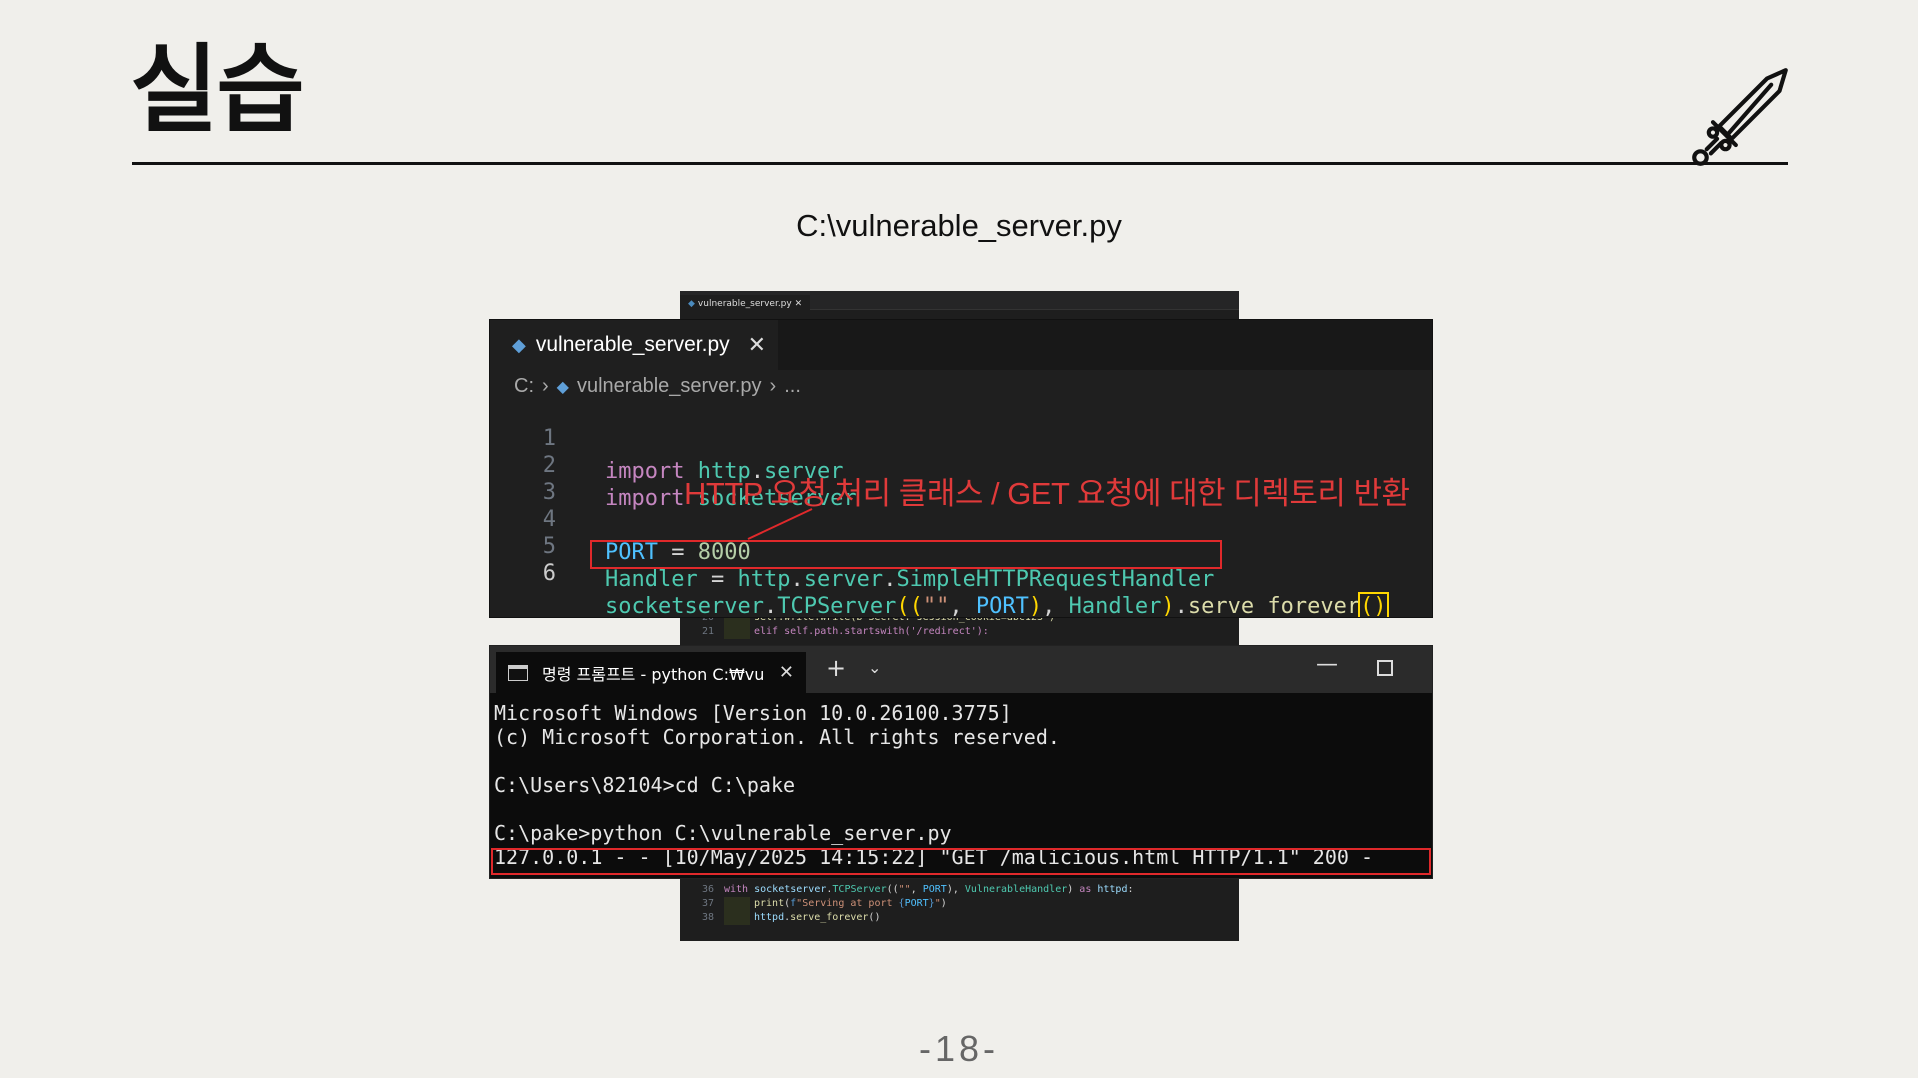 Image resolution: width=1918 pixels, height=1078 pixels. I want to click on bg-code-line-37: 37 print(f"Serving at port {PORT}"), so click(959, 904).